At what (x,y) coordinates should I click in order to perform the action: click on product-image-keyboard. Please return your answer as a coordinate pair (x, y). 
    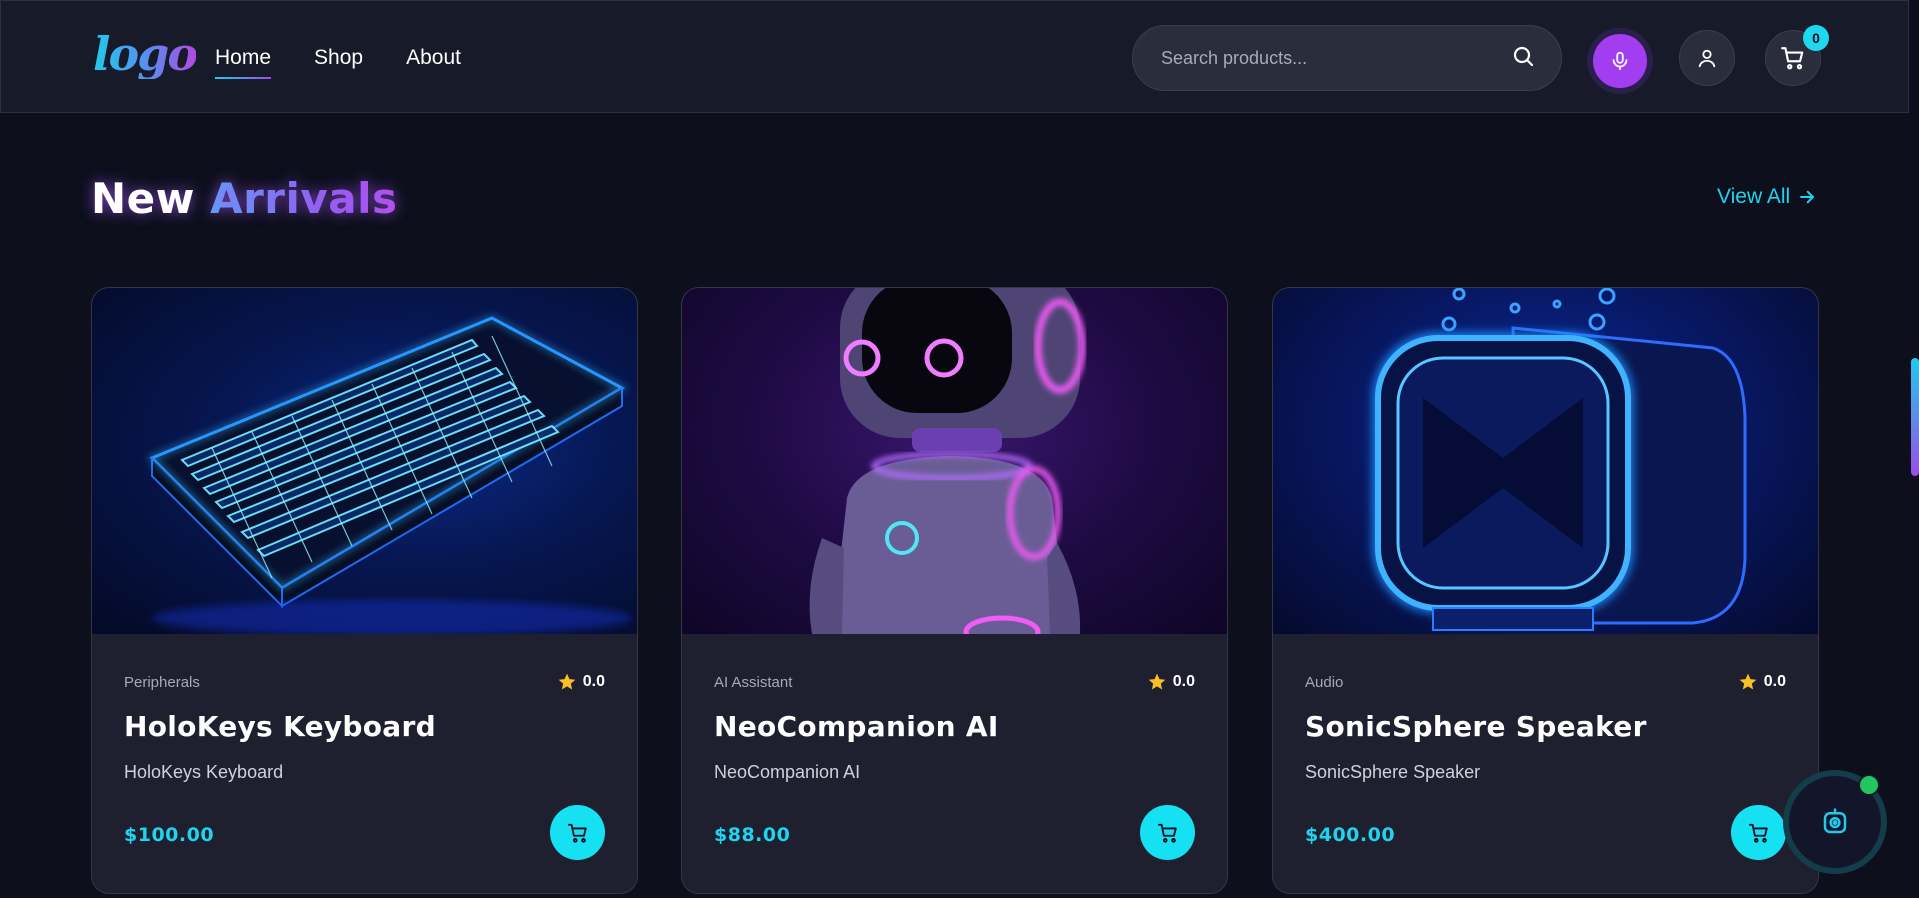
    Looking at the image, I should click on (364, 461).